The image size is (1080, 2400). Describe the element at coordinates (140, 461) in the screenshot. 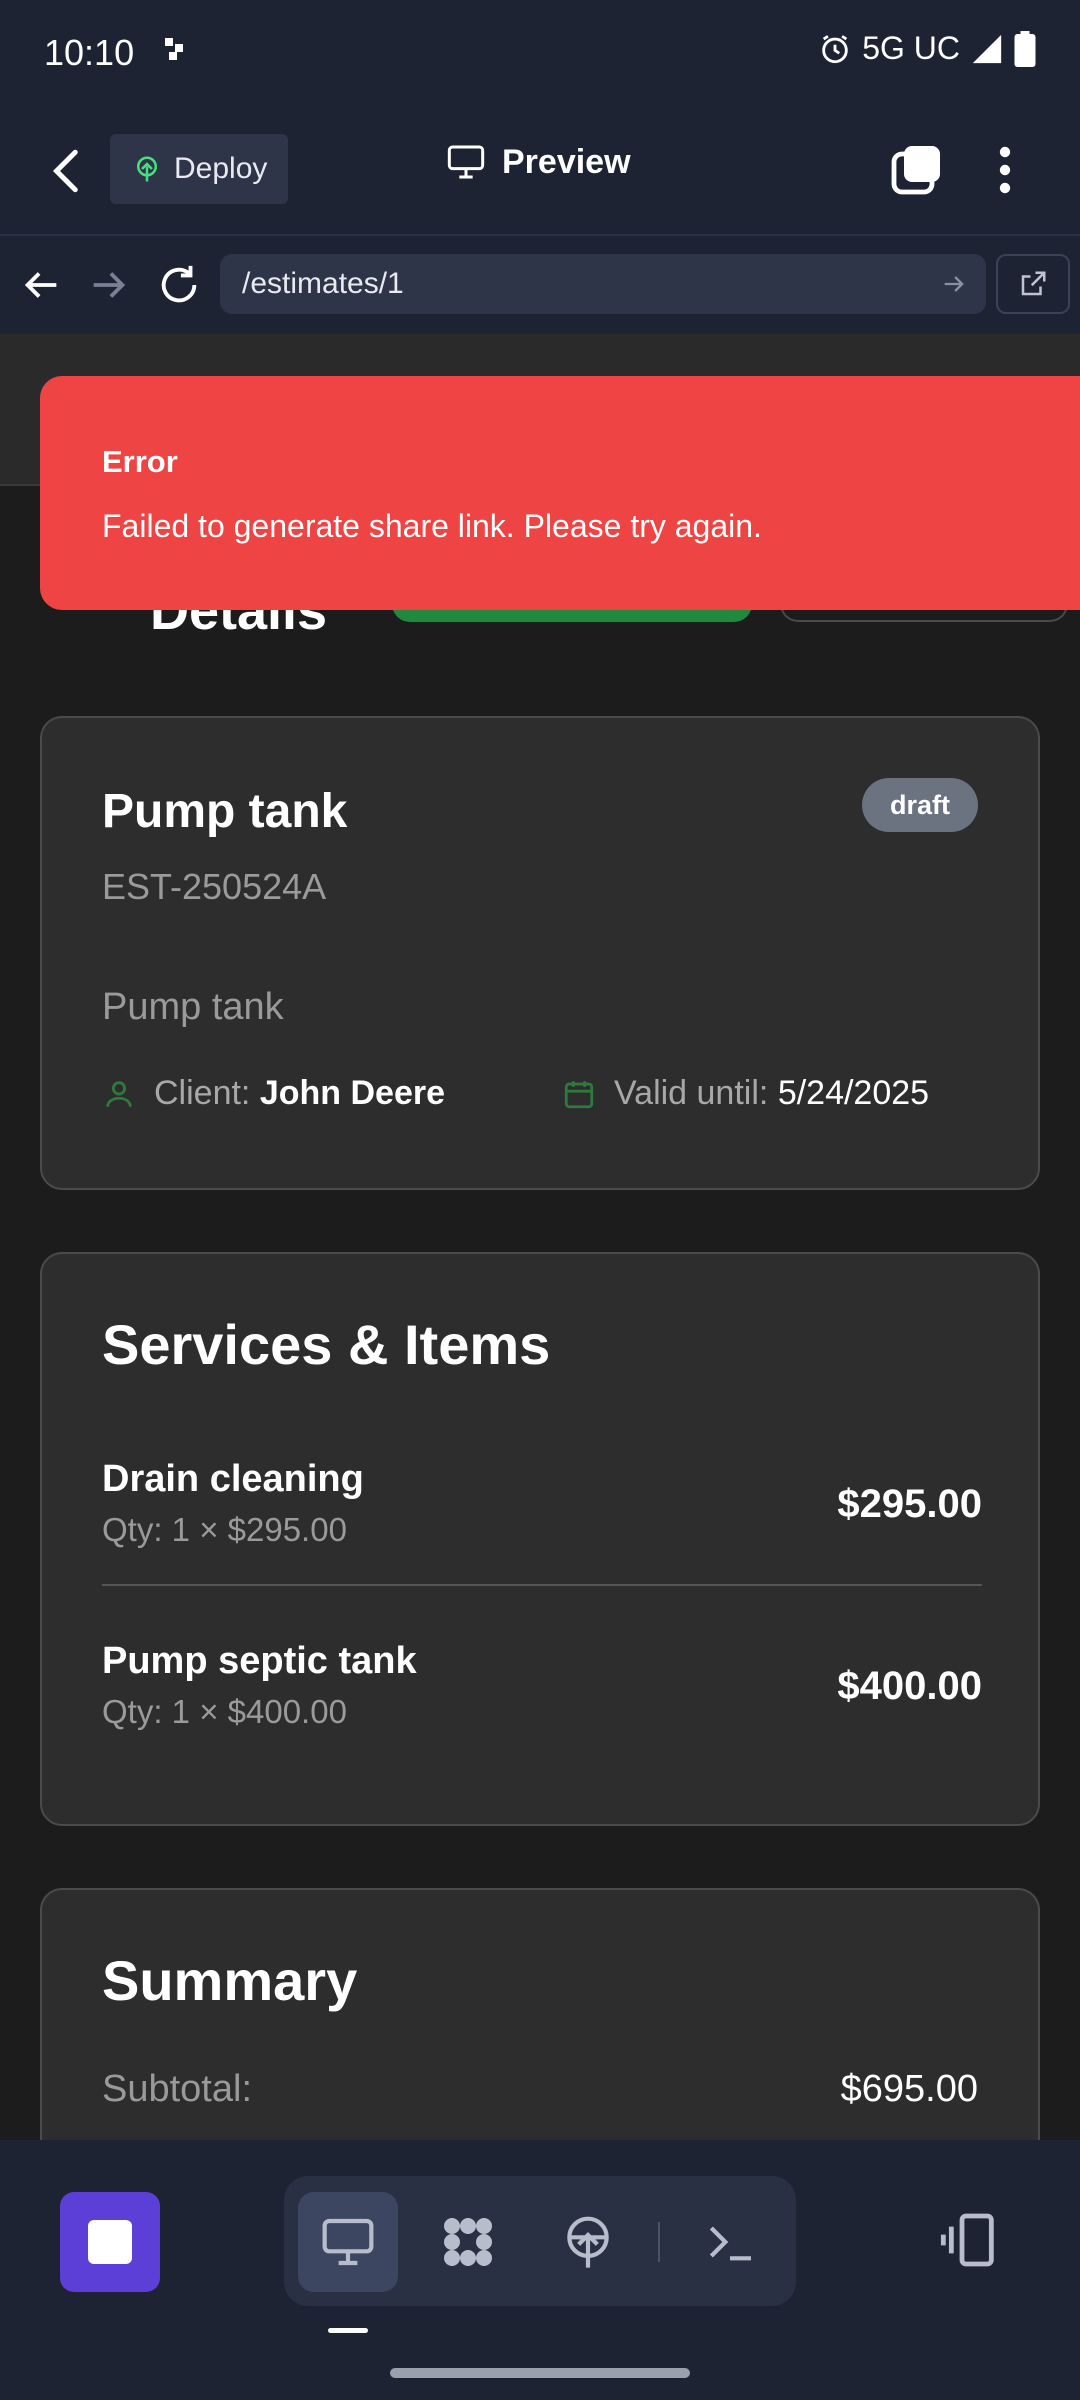

I see `toast-title: Error` at that location.